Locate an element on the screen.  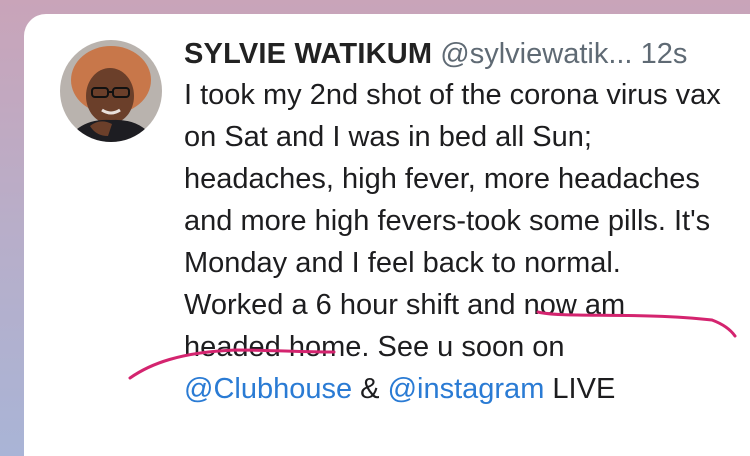
timestamp: 12s is located at coordinates (664, 54).